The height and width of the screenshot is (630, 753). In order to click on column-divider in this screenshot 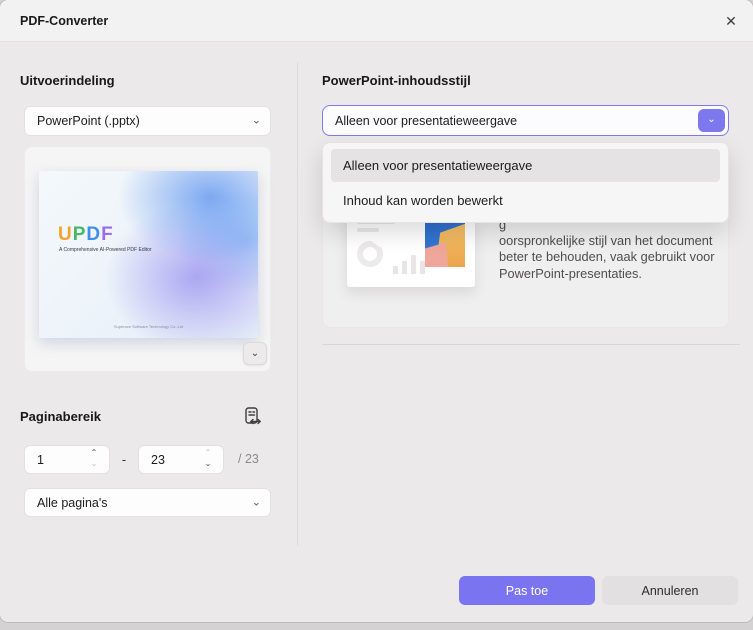, I will do `click(297, 304)`.